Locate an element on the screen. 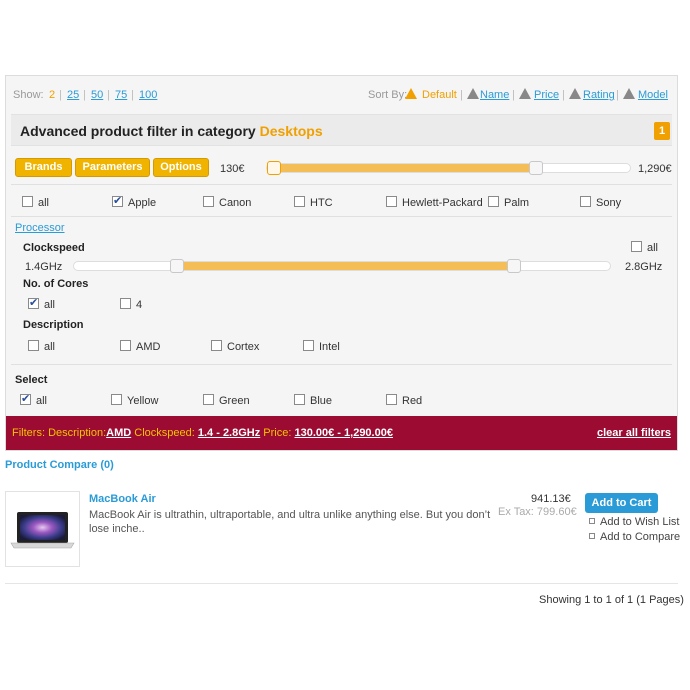 The width and height of the screenshot is (690, 690). description-option-label: Intel is located at coordinates (329, 347).